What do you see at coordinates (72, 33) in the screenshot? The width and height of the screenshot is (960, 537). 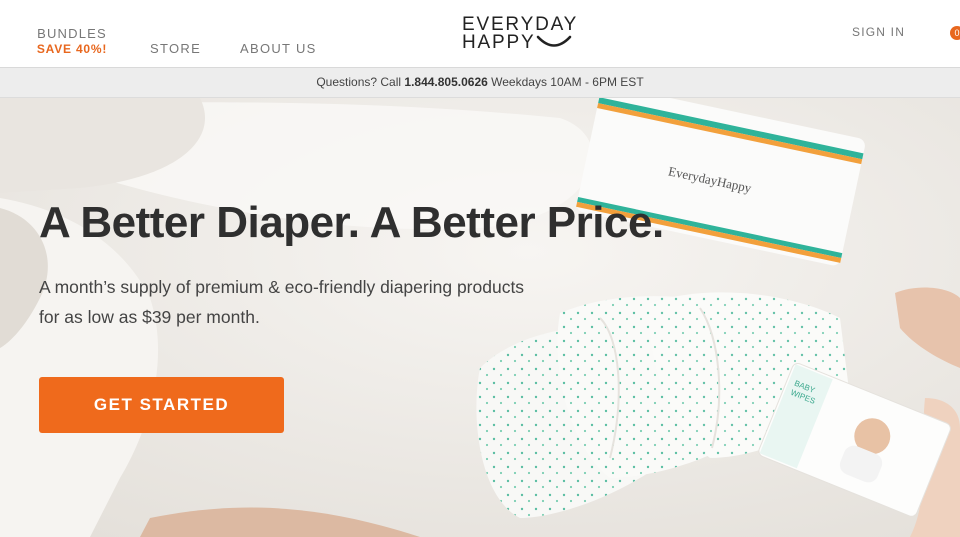 I see `nav-bundles-label: BUNDLES` at bounding box center [72, 33].